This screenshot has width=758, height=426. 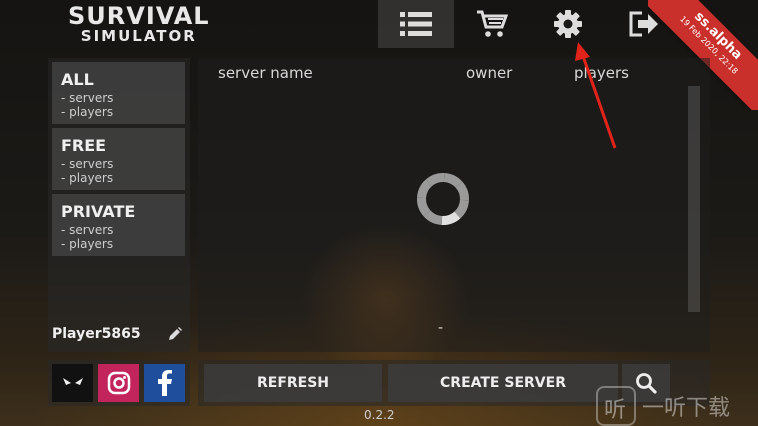 I want to click on watermark-glyph: 听, so click(x=615, y=410).